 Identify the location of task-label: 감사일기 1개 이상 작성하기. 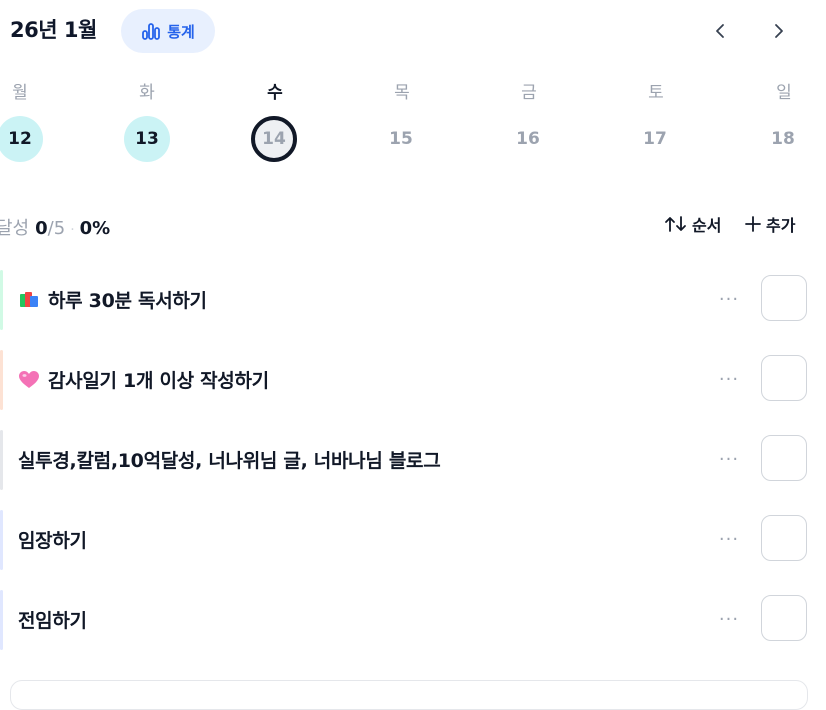
(158, 381).